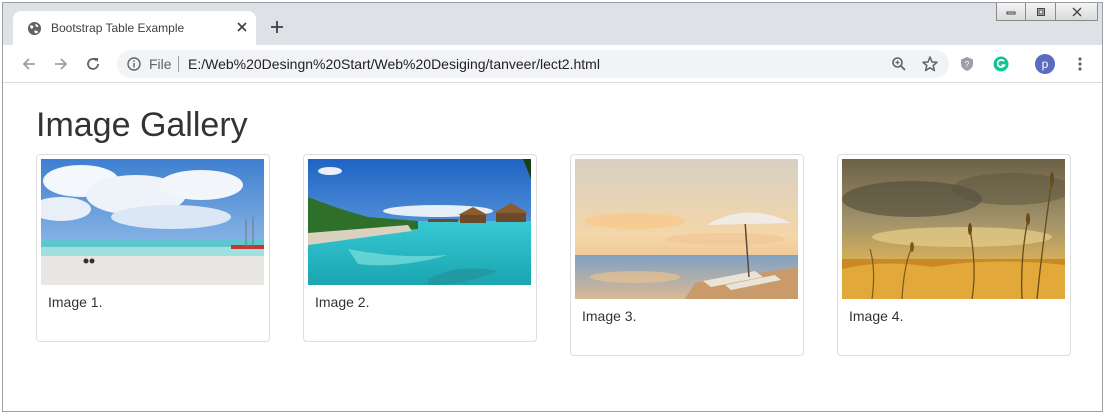  I want to click on browser-tab: Bootstrap Table Example, so click(134, 28).